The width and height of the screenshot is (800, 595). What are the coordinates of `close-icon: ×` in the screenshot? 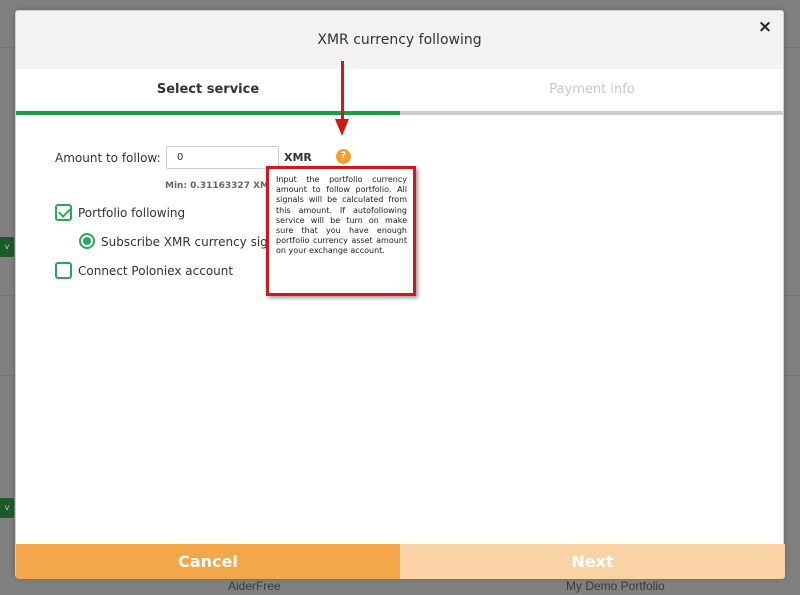 It's located at (765, 27).